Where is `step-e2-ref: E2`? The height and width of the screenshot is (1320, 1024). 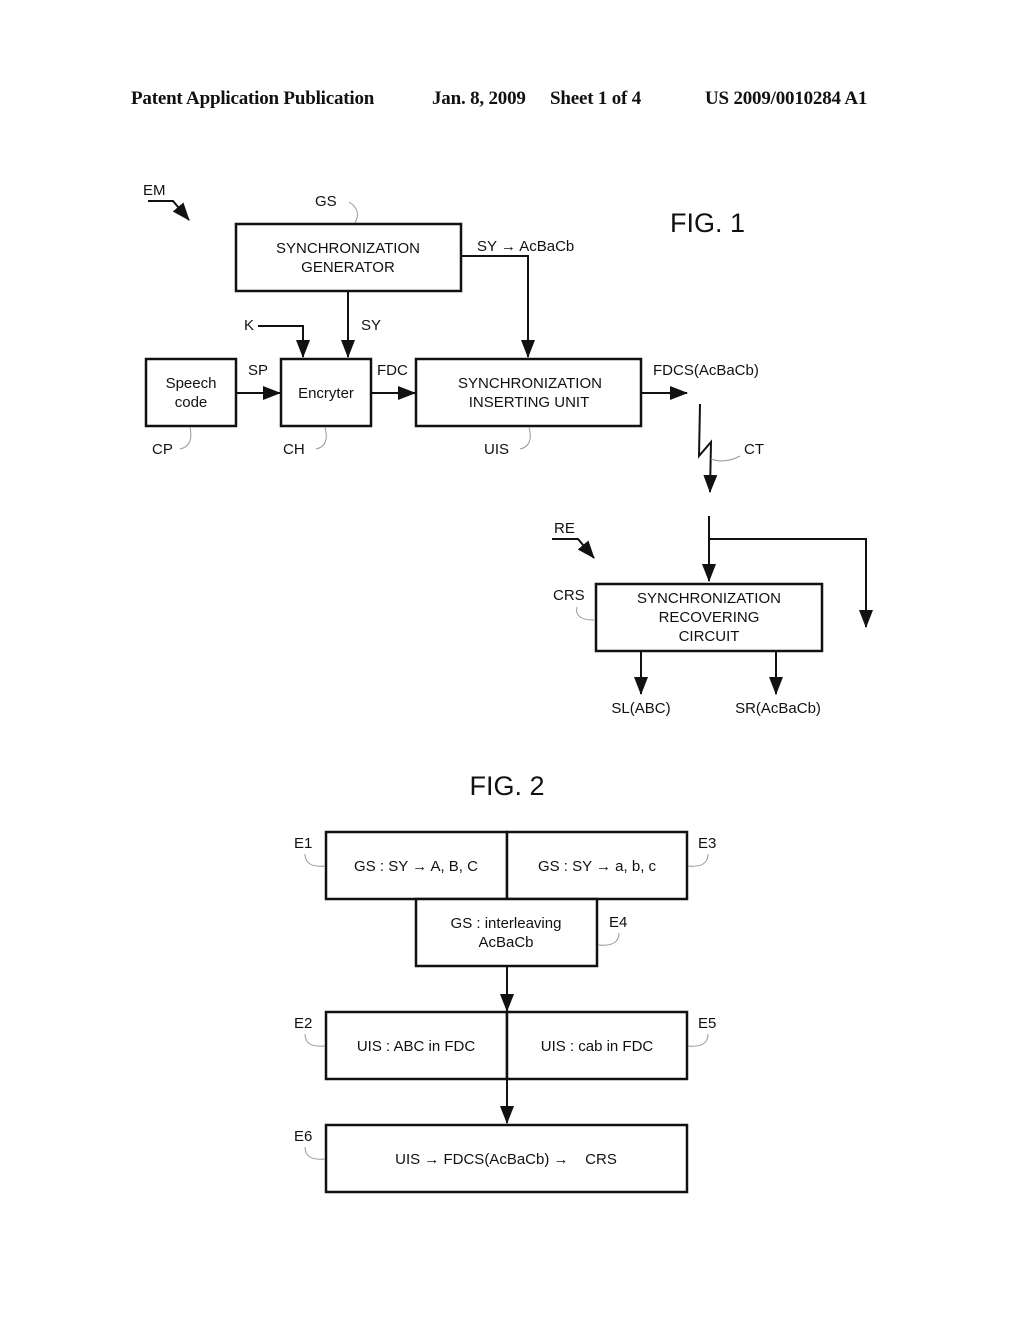
step-e2-ref: E2 is located at coordinates (303, 1023).